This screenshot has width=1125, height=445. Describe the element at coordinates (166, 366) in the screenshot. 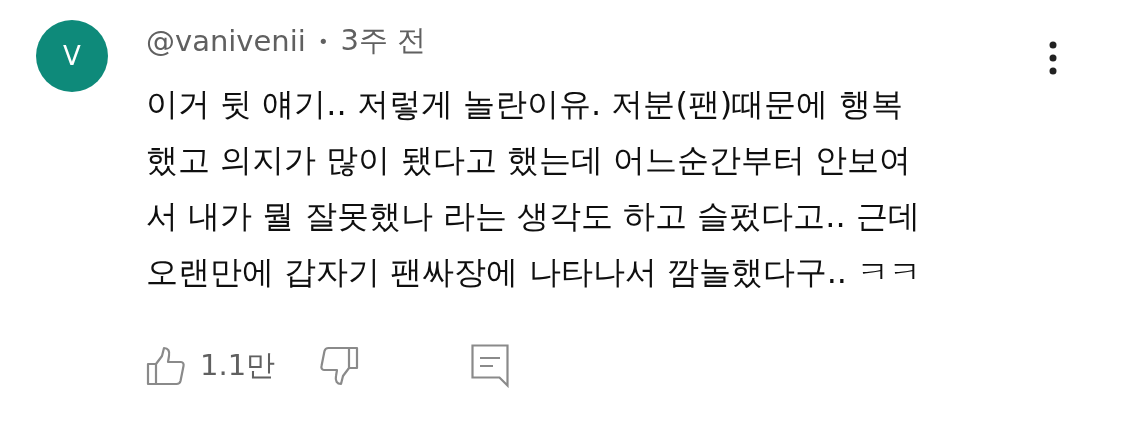

I see `thumbs-up-icon` at that location.